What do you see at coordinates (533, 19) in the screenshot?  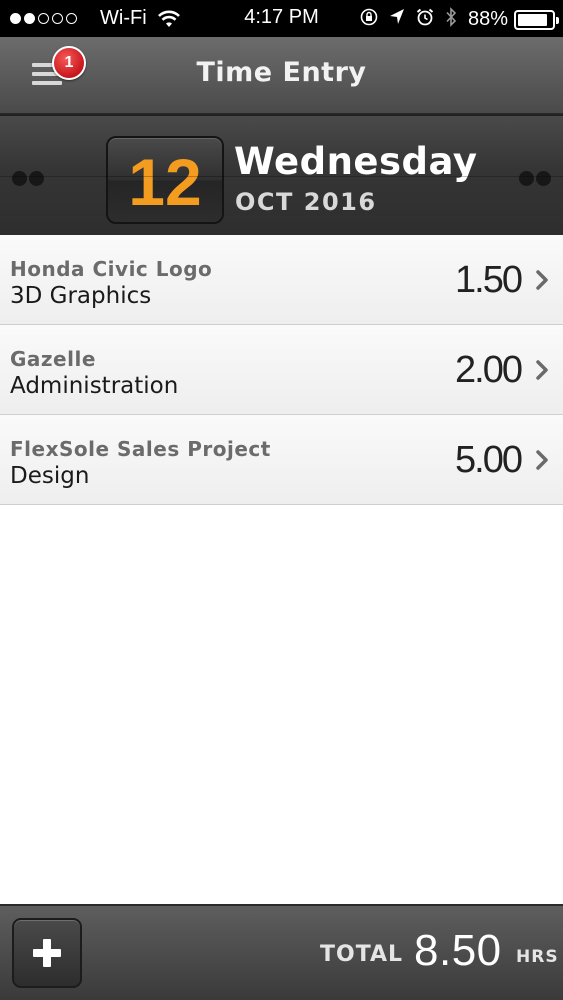 I see `battery-fill` at bounding box center [533, 19].